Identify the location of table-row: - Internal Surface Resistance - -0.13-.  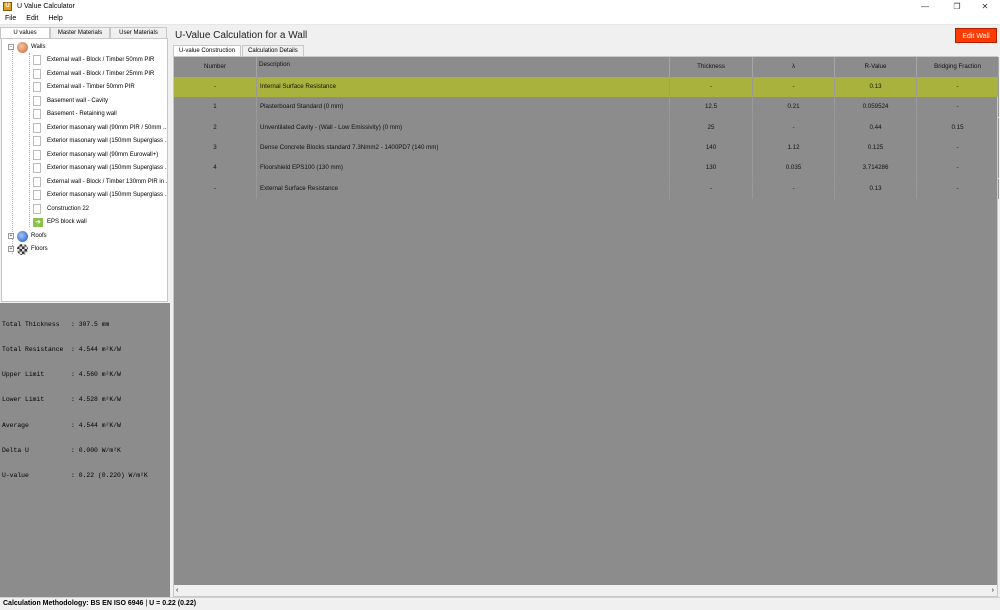
(586, 87).